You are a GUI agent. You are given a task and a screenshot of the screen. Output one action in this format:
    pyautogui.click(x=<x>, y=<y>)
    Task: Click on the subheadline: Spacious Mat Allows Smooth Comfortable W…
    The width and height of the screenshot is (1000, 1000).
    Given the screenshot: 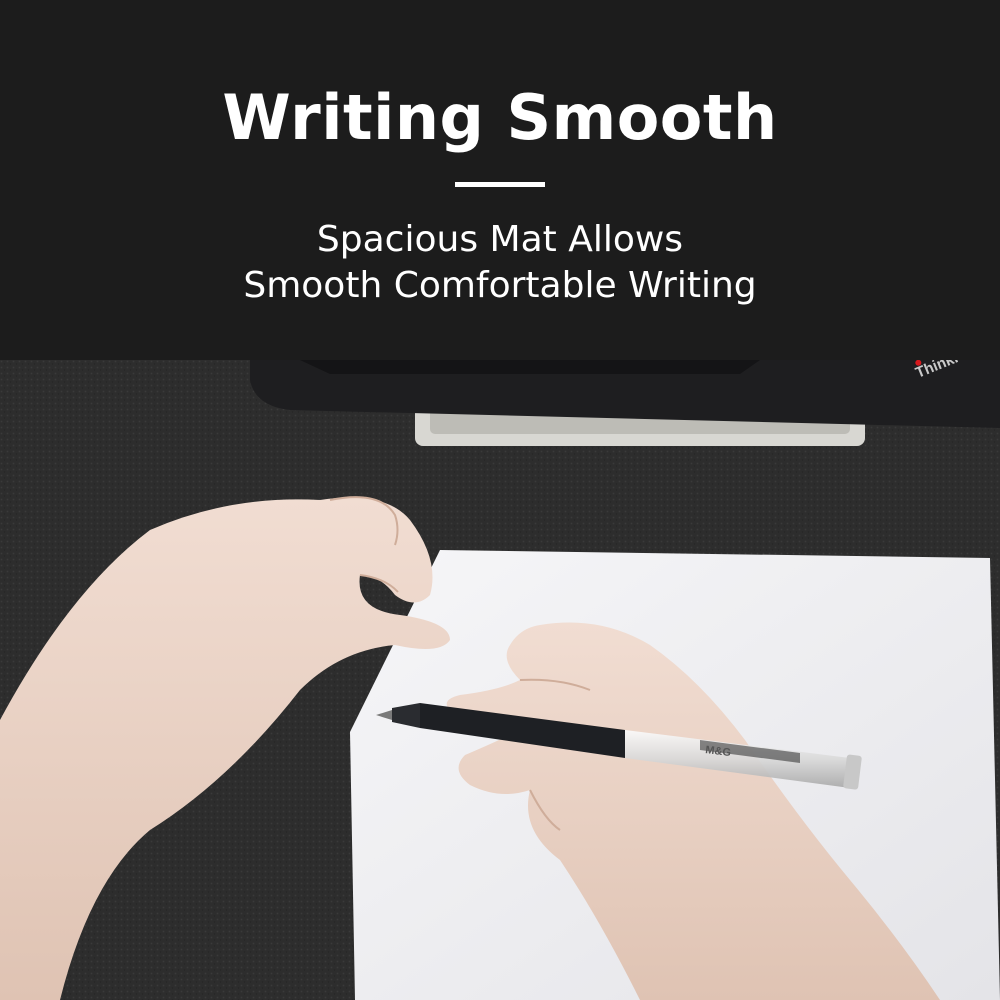 What is the action you would take?
    pyautogui.click(x=500, y=263)
    